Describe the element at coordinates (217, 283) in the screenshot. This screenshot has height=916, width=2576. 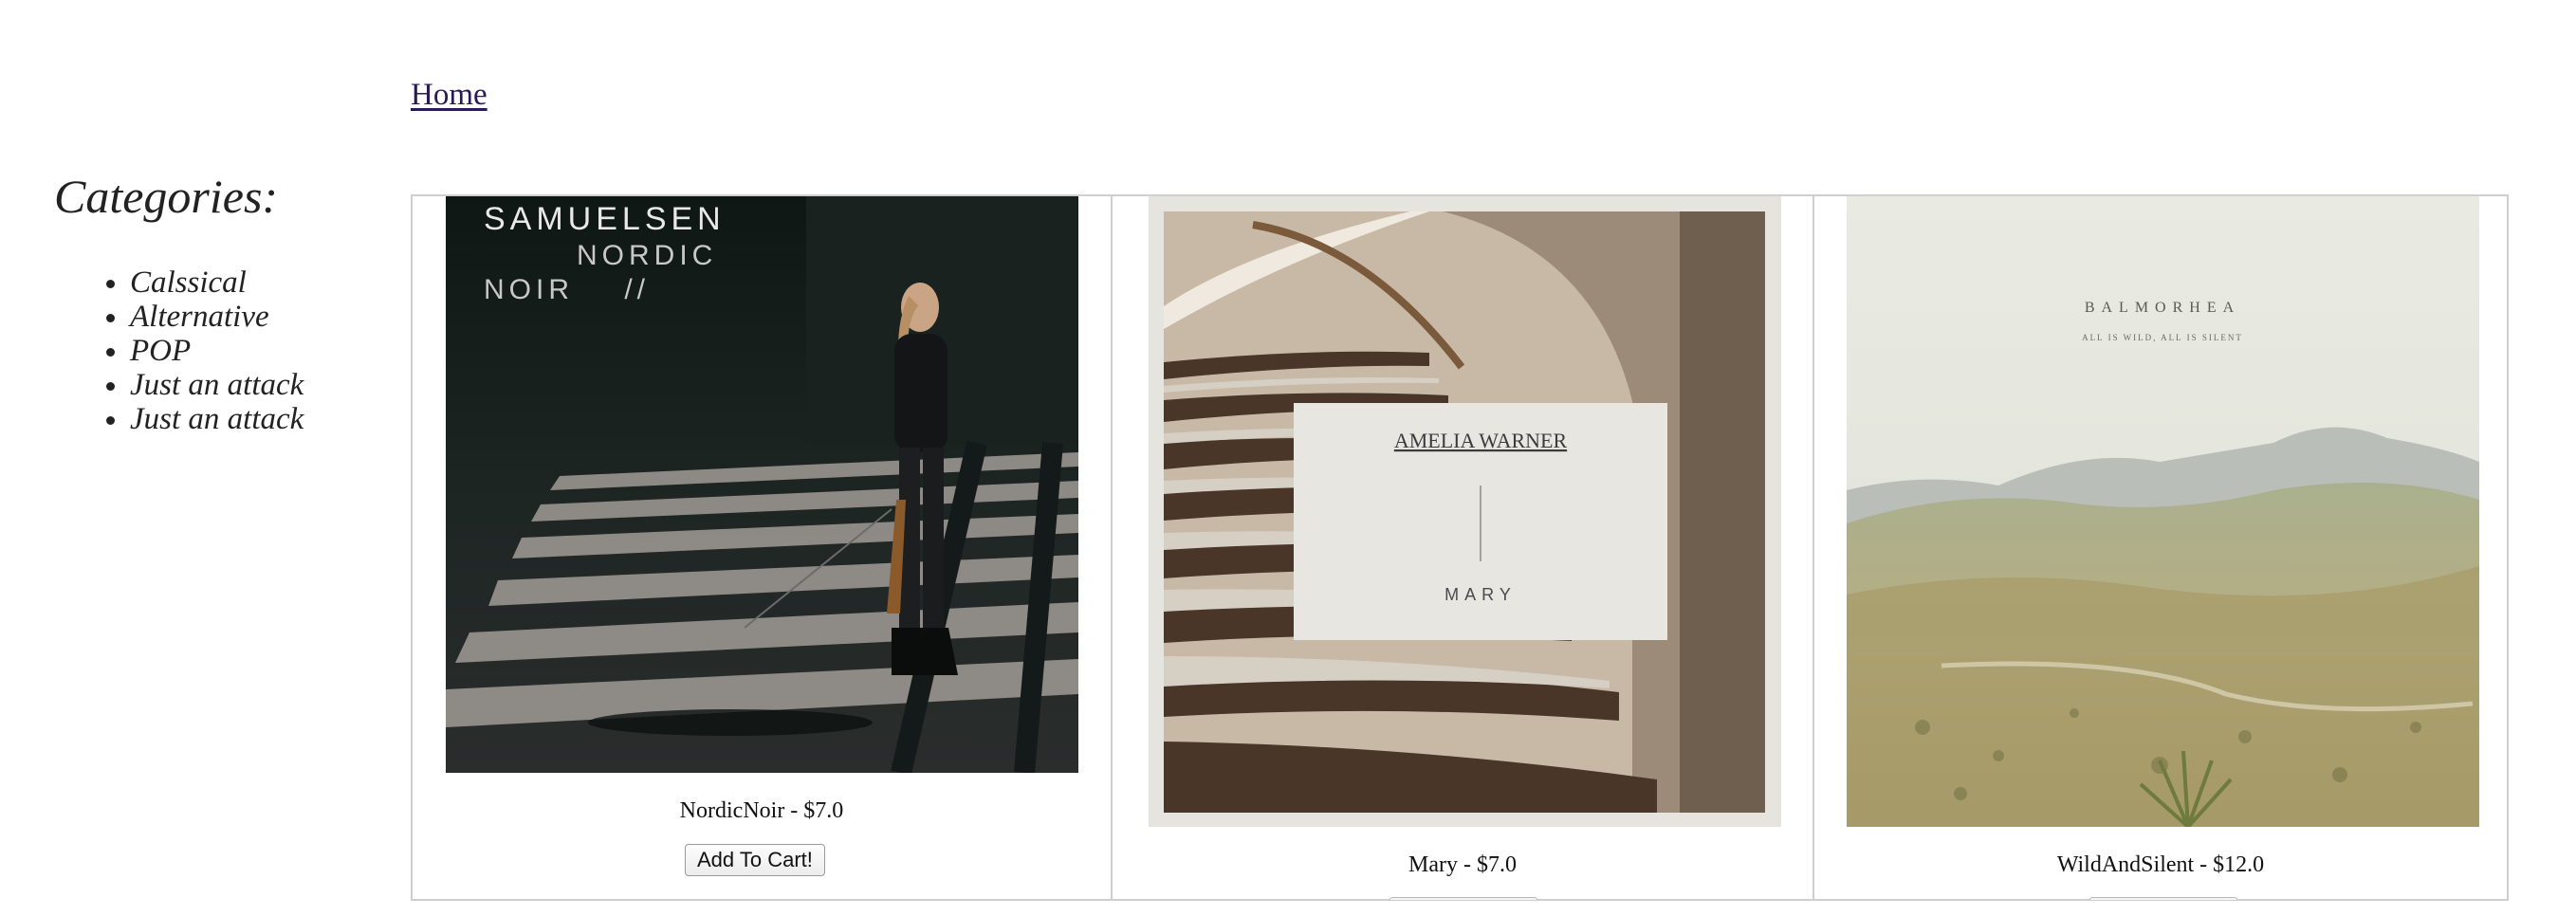
I see `category-item: Calssical` at that location.